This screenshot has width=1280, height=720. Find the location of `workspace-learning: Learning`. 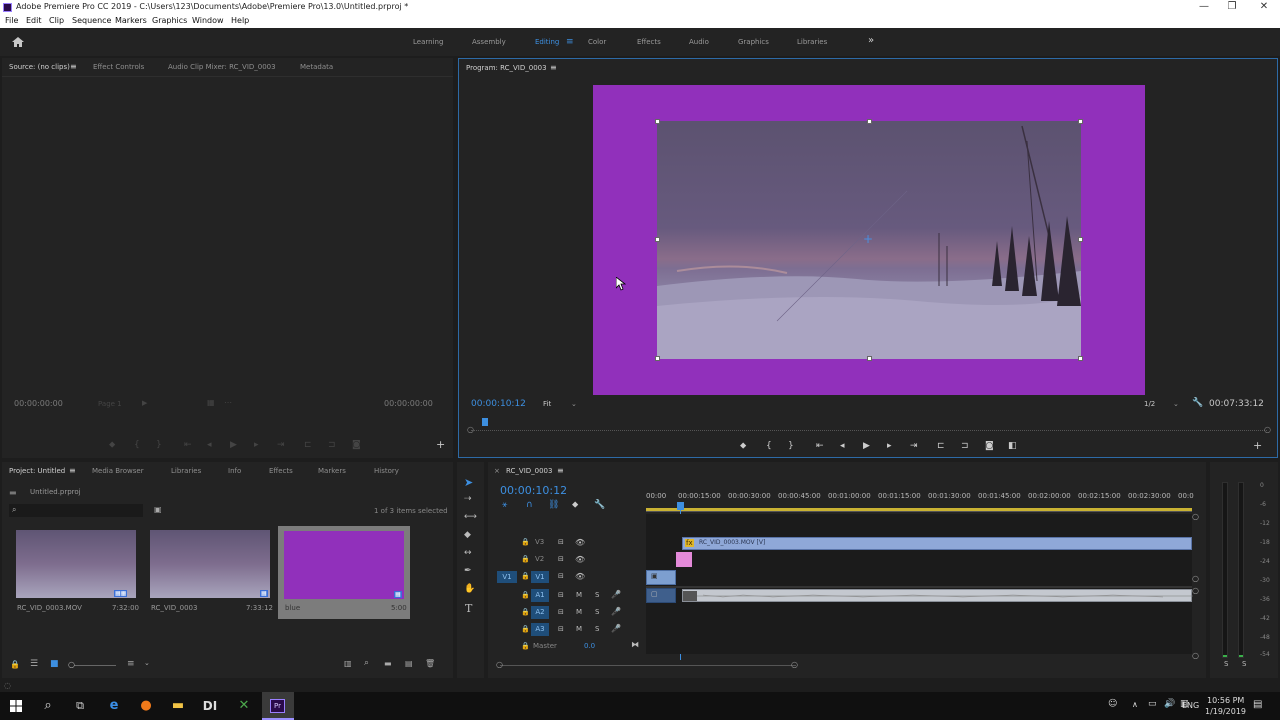

workspace-learning: Learning is located at coordinates (428, 42).